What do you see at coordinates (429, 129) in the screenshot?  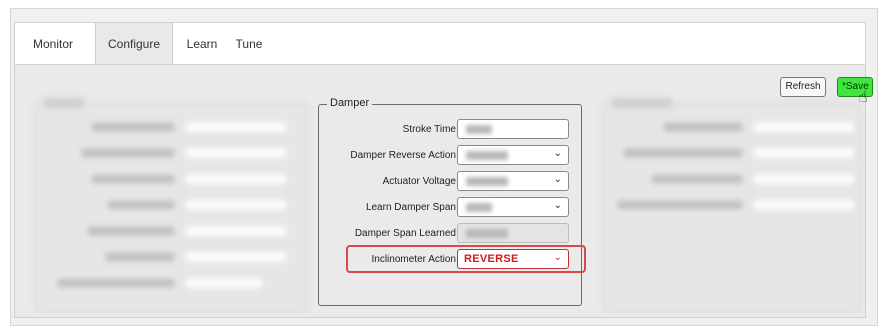 I see `stroke-time-label: Stroke Time` at bounding box center [429, 129].